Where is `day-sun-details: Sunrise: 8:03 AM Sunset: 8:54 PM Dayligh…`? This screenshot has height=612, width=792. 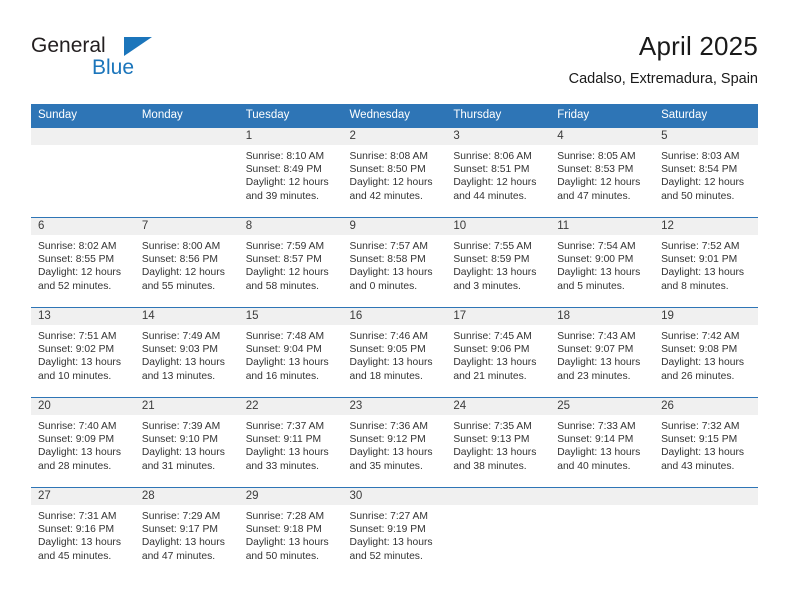 day-sun-details: Sunrise: 8:03 AM Sunset: 8:54 PM Dayligh… is located at coordinates (703, 176).